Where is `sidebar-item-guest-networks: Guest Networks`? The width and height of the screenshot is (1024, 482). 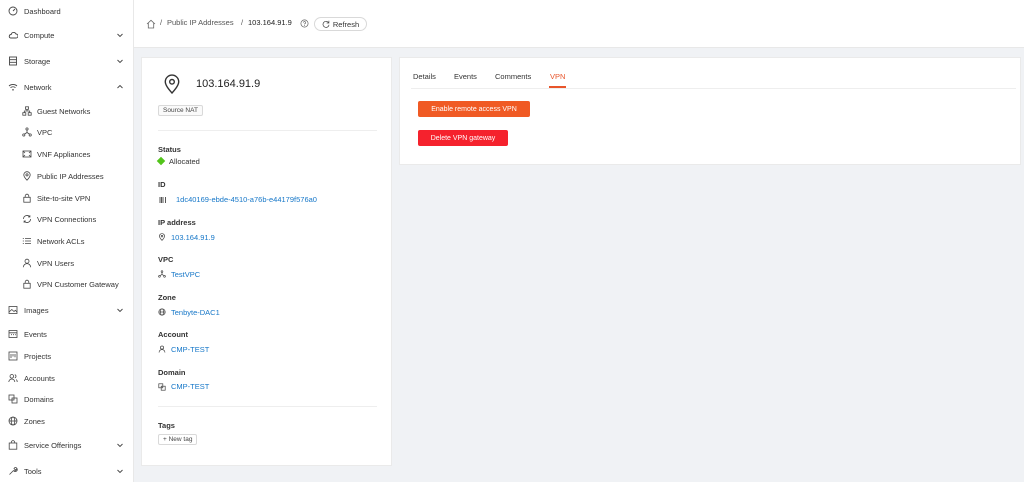
sidebar-item-guest-networks: Guest Networks is located at coordinates (67, 111).